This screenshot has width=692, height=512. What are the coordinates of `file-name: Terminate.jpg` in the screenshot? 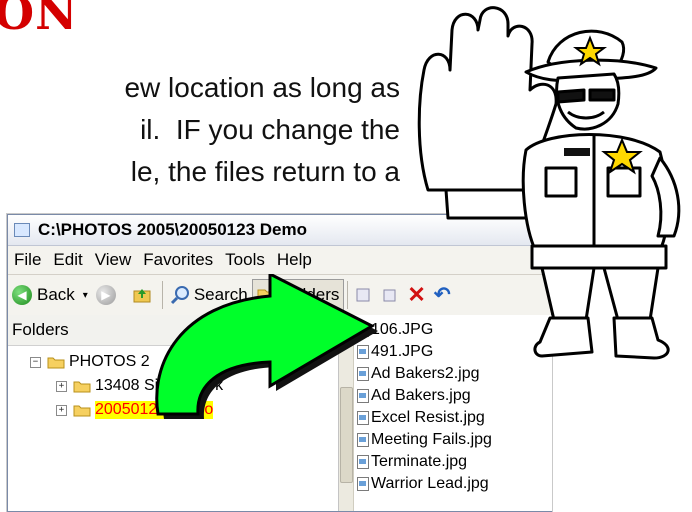 It's located at (419, 461).